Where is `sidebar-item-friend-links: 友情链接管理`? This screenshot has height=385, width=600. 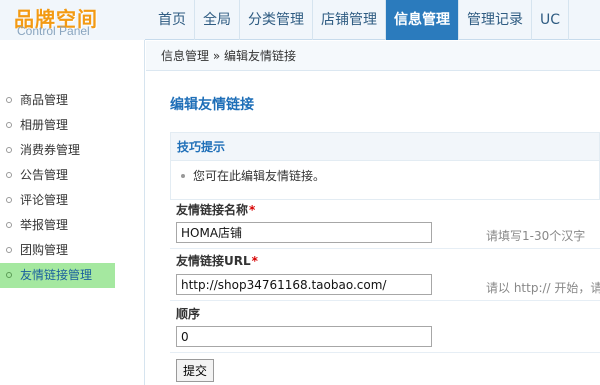 sidebar-item-friend-links: 友情链接管理 is located at coordinates (57, 275).